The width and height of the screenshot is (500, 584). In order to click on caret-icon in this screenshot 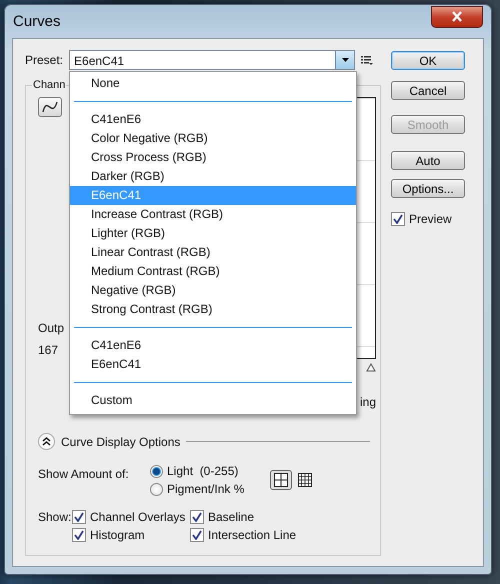, I will do `click(345, 60)`.